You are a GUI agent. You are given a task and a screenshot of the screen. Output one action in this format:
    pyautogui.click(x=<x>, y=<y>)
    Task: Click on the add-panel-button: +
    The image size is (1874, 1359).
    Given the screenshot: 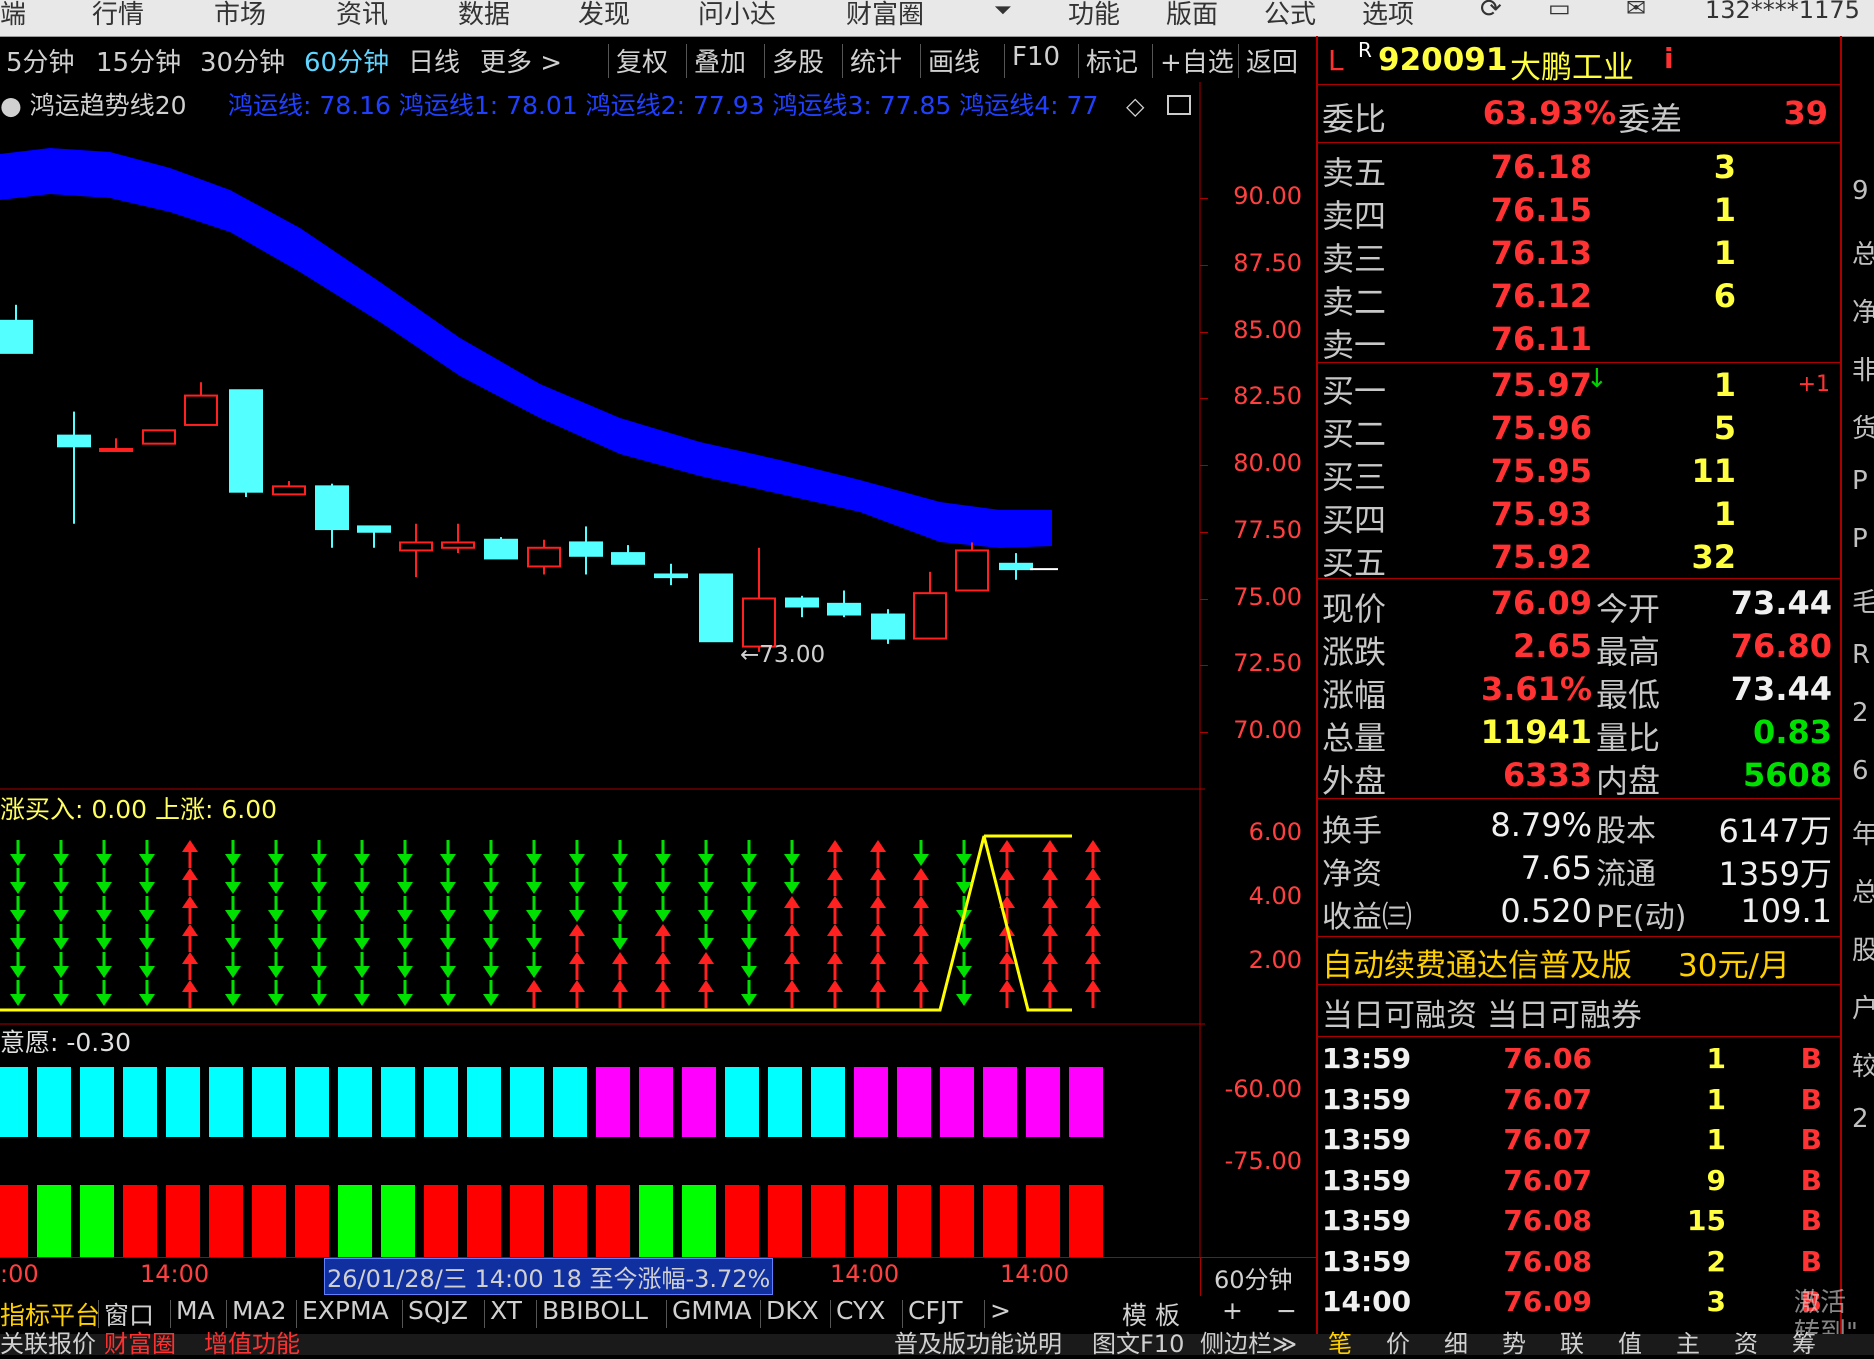 What is the action you would take?
    pyautogui.click(x=1232, y=1310)
    